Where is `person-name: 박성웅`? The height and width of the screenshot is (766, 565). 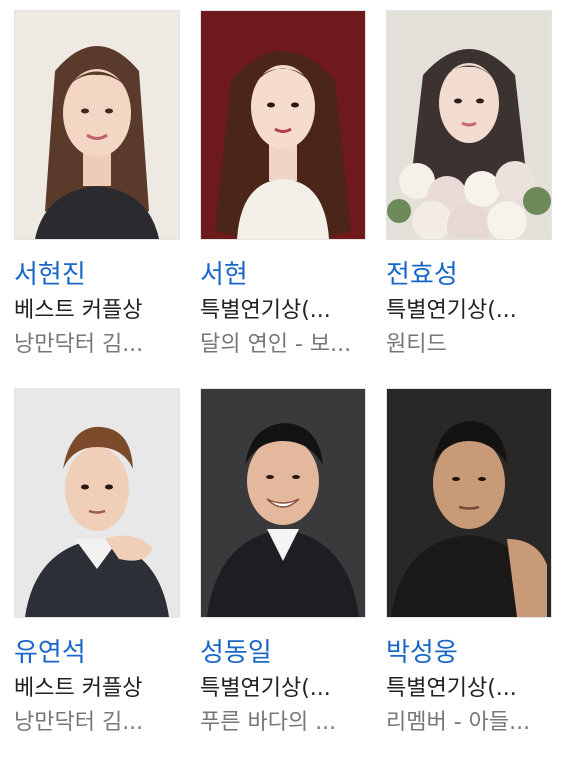 person-name: 박성웅 is located at coordinates (422, 653).